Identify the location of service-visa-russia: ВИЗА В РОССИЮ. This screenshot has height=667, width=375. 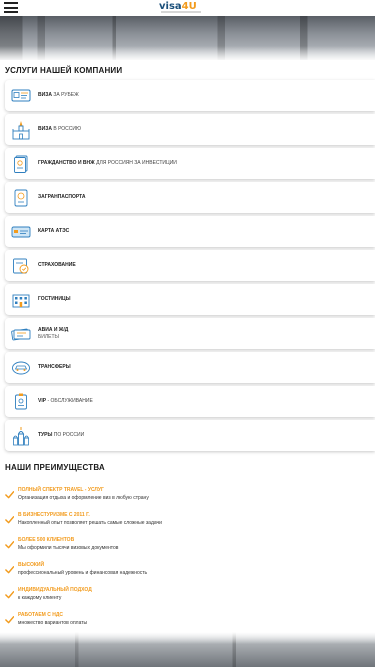
(190, 129).